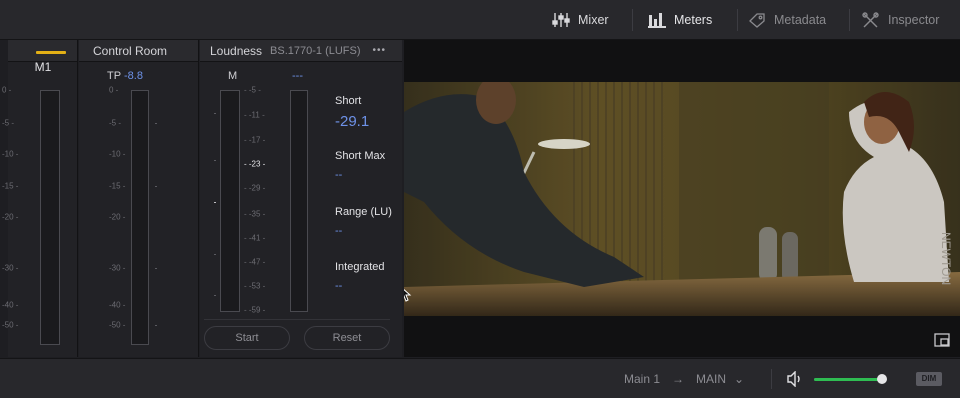 The image size is (960, 398). I want to click on integrated-label: Integrated, so click(360, 267).